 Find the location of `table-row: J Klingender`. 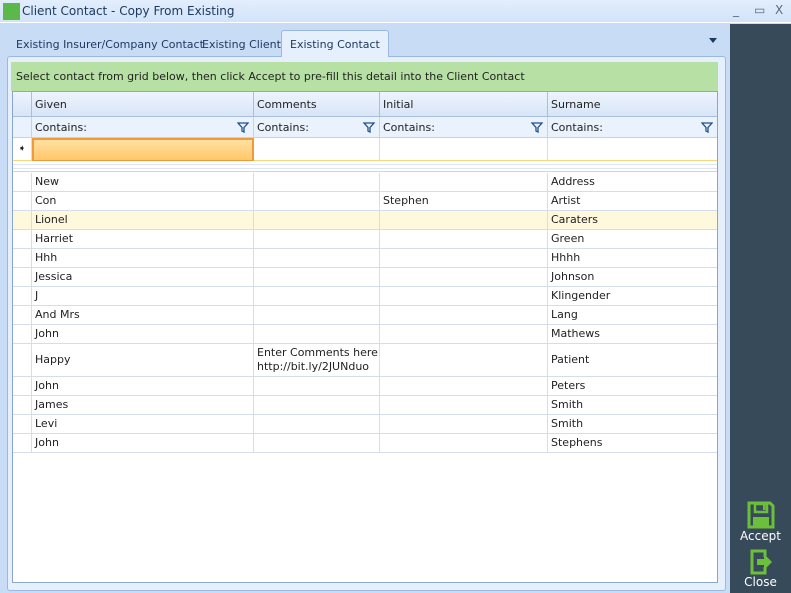

table-row: J Klingender is located at coordinates (365, 296).